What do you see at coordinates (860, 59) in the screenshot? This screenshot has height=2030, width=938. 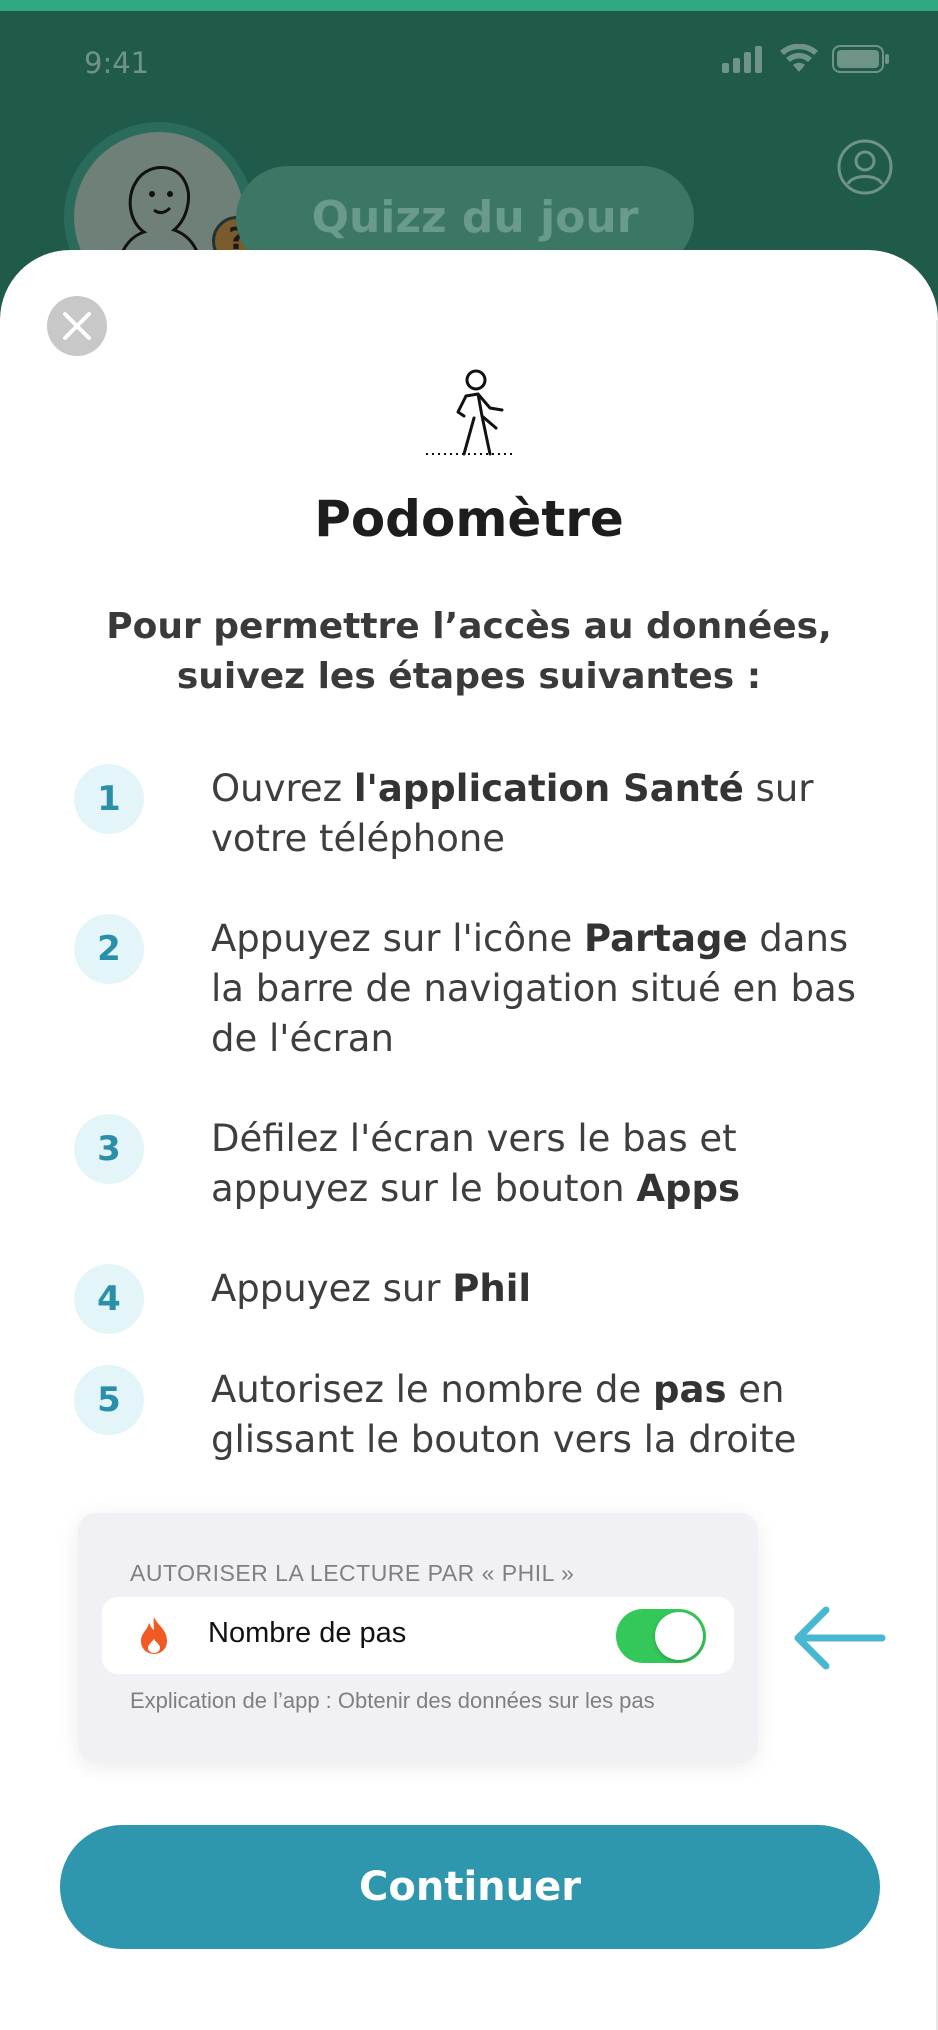 I see `battery-icon` at bounding box center [860, 59].